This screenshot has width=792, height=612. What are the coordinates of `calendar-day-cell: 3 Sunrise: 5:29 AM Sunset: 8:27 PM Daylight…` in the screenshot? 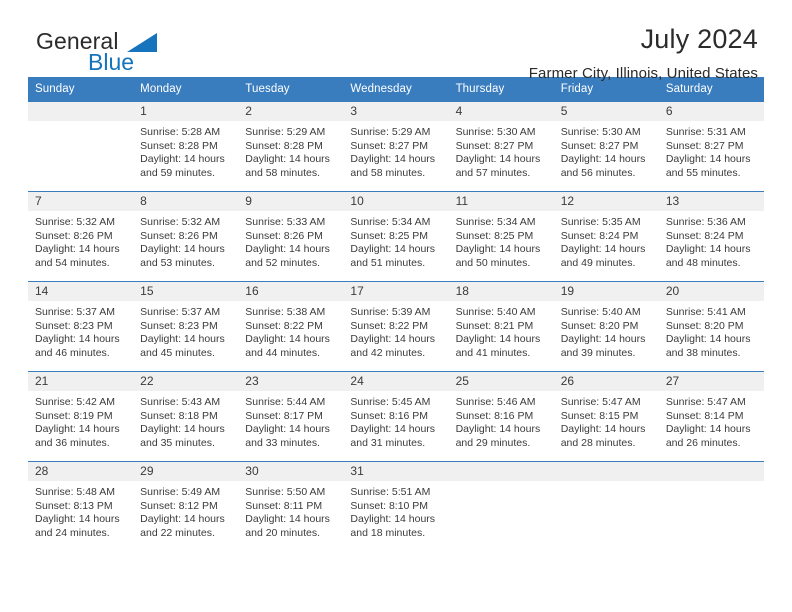 It's located at (396, 146).